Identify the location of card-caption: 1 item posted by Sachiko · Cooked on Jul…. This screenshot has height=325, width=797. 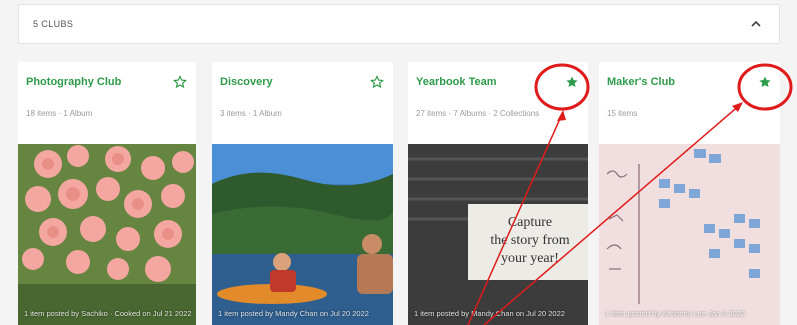
(108, 313).